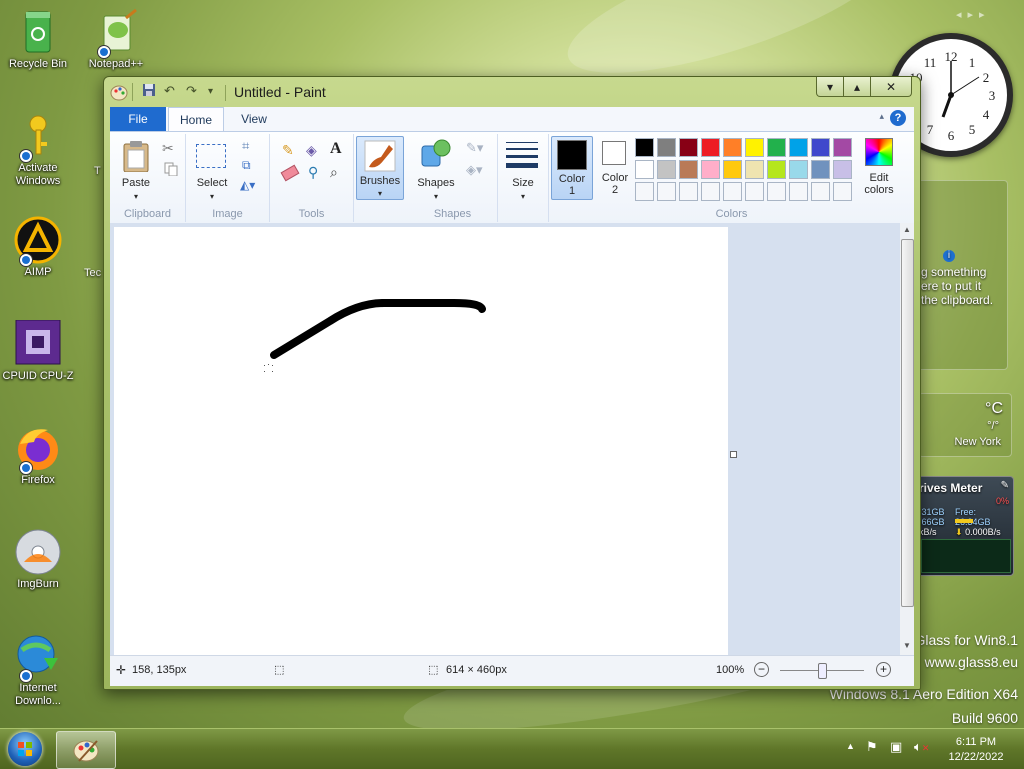  What do you see at coordinates (288, 150) in the screenshot?
I see `pencil-icon: ✎` at bounding box center [288, 150].